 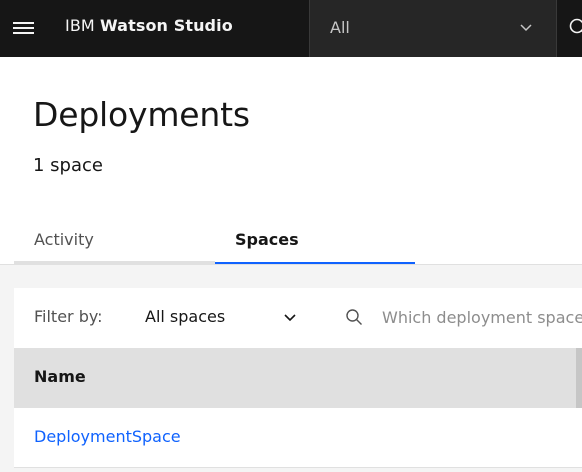 What do you see at coordinates (60, 376) in the screenshot?
I see `column-header-name: Name` at bounding box center [60, 376].